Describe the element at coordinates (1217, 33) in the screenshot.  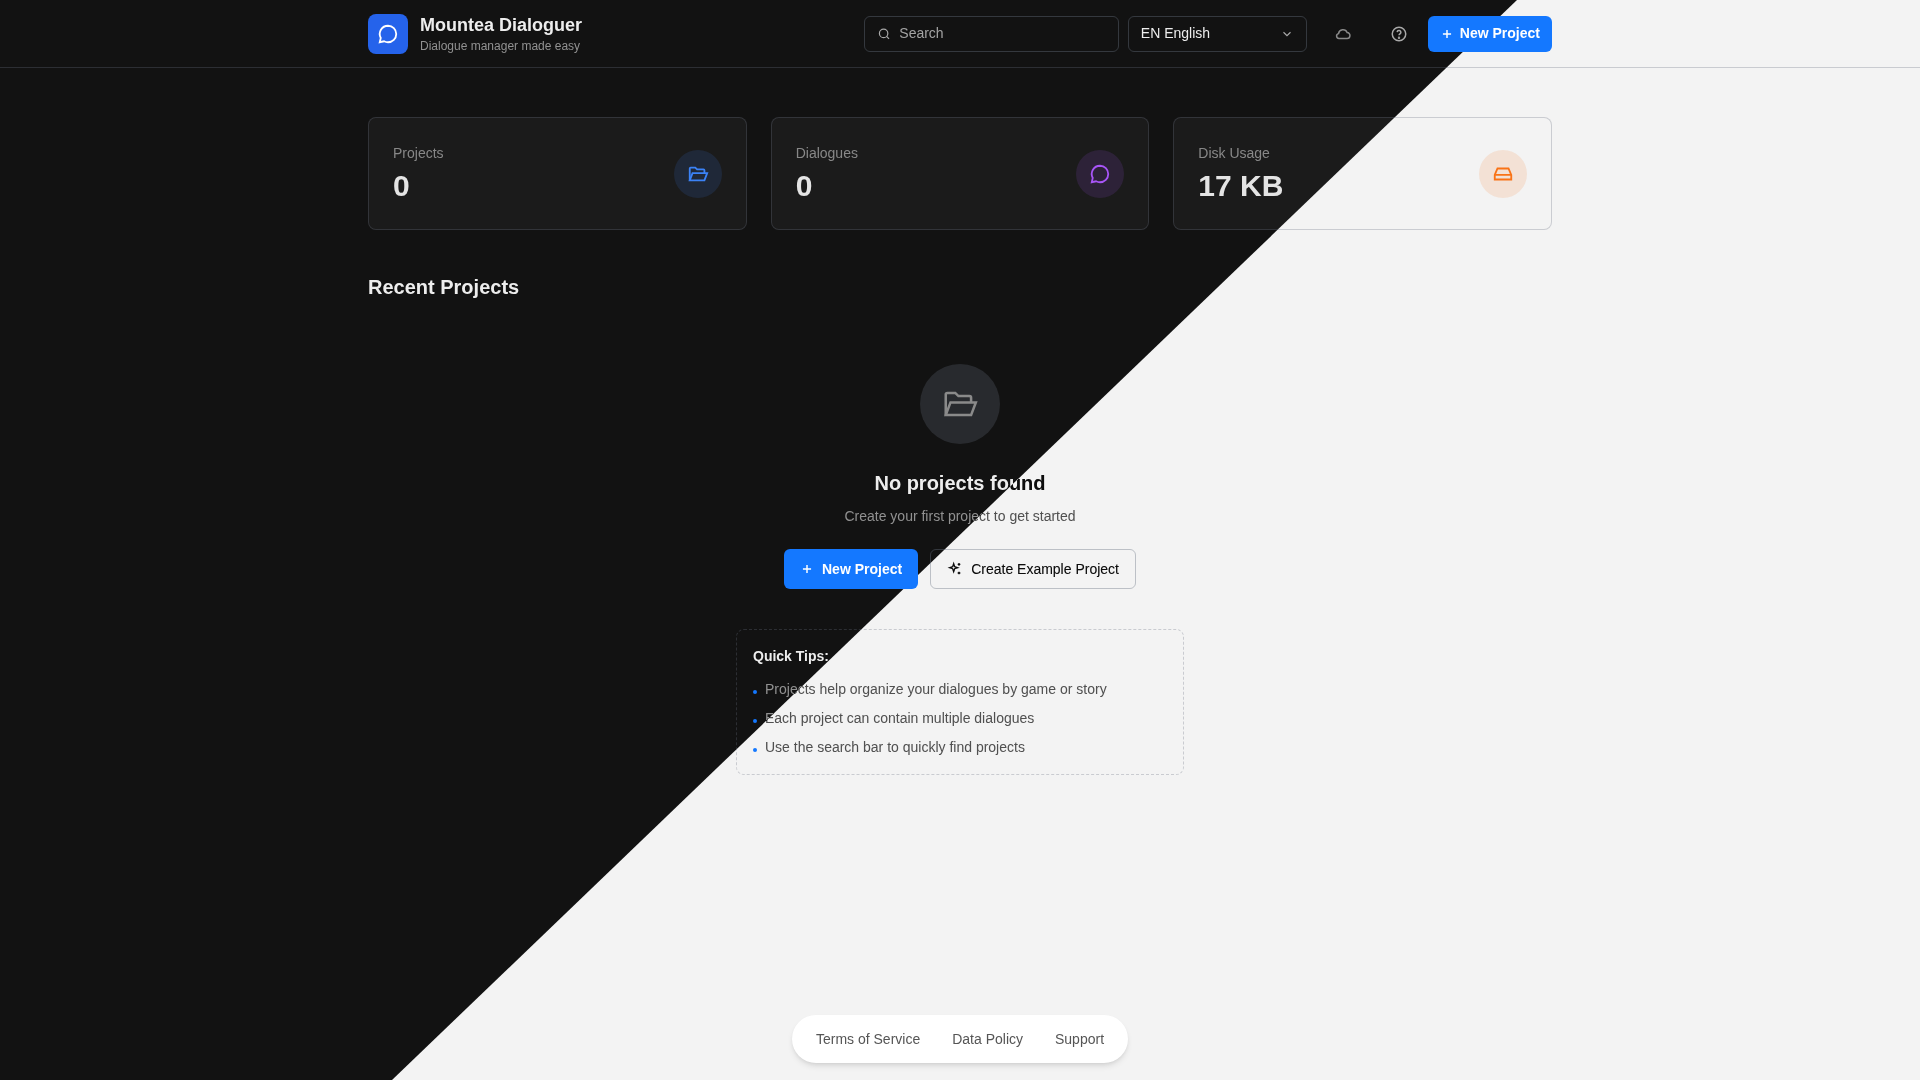
I see `language-select: EN English` at that location.